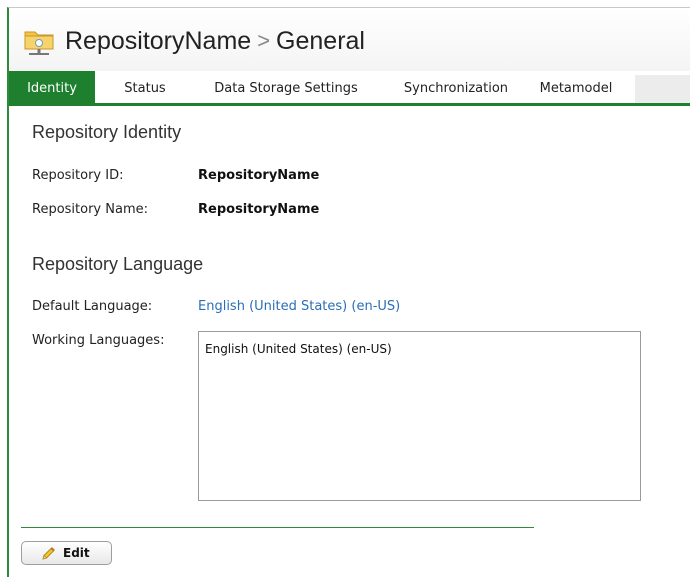 The image size is (690, 577). Describe the element at coordinates (145, 89) in the screenshot. I see `tab-status: Status` at that location.